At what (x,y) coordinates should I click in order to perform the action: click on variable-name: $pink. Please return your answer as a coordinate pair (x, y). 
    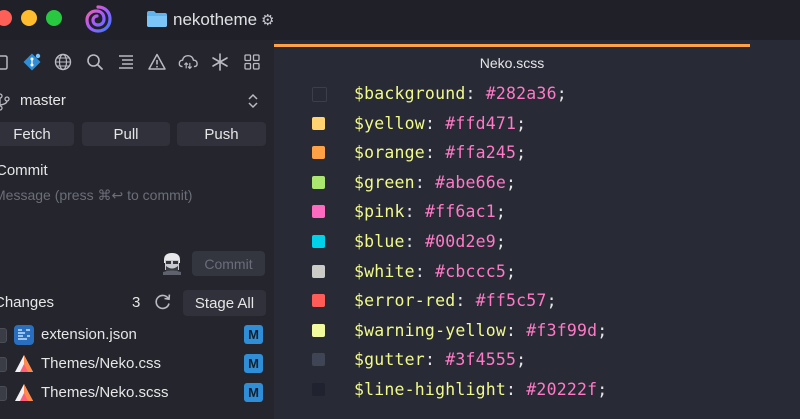
    Looking at the image, I should click on (379, 212).